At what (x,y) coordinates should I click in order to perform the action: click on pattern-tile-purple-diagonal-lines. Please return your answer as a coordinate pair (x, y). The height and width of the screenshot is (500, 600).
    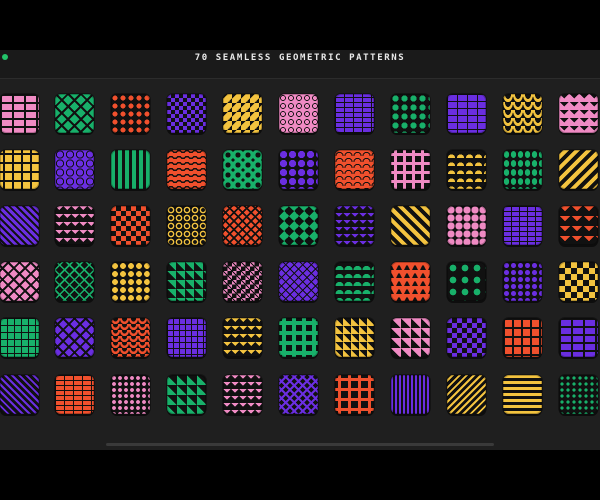
    Looking at the image, I should click on (19, 394).